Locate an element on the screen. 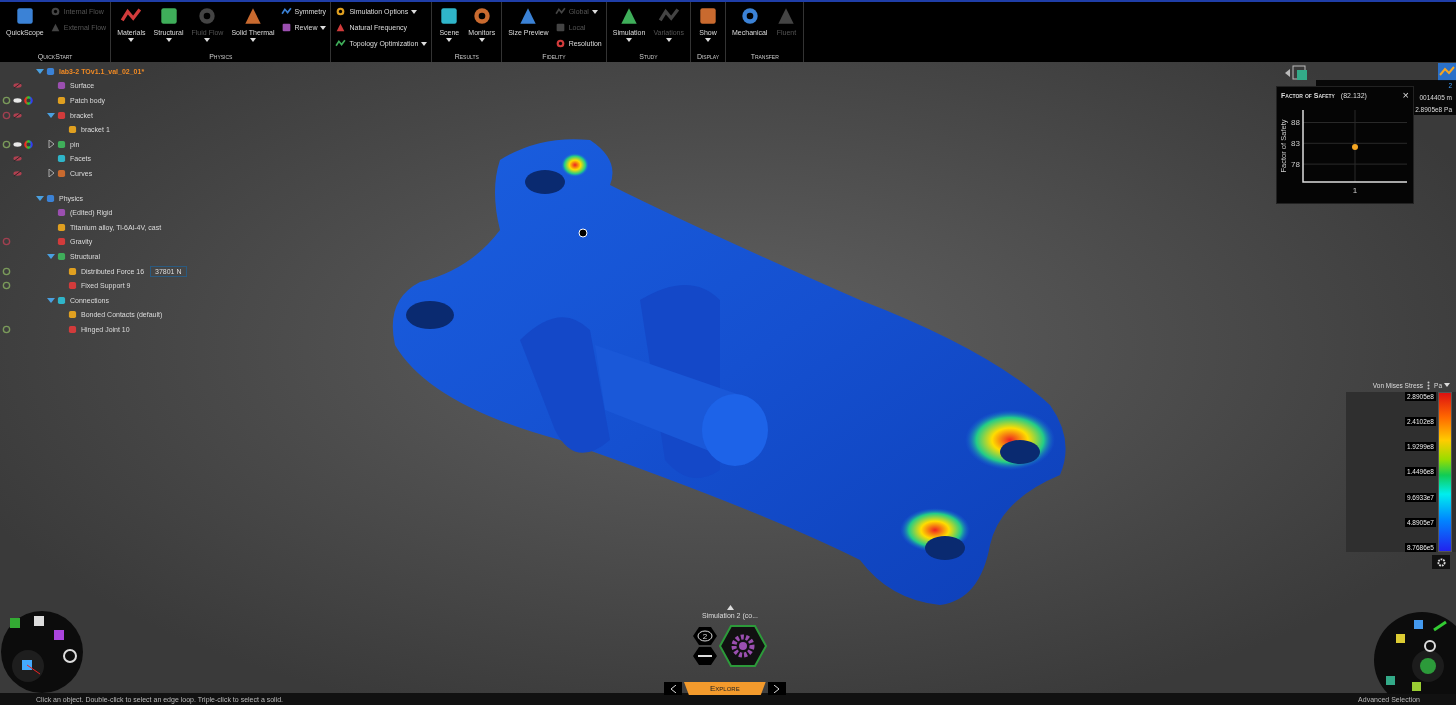 Image resolution: width=1456 pixels, height=705 pixels. y-tick-label: 78 is located at coordinates (1295, 165).